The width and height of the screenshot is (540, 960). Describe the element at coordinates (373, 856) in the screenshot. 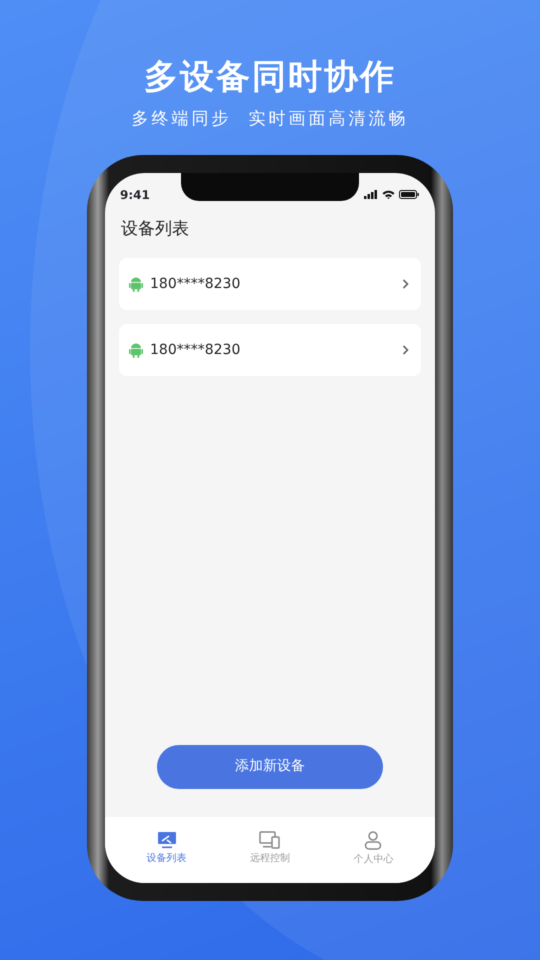

I see `tab: 个人中心` at that location.